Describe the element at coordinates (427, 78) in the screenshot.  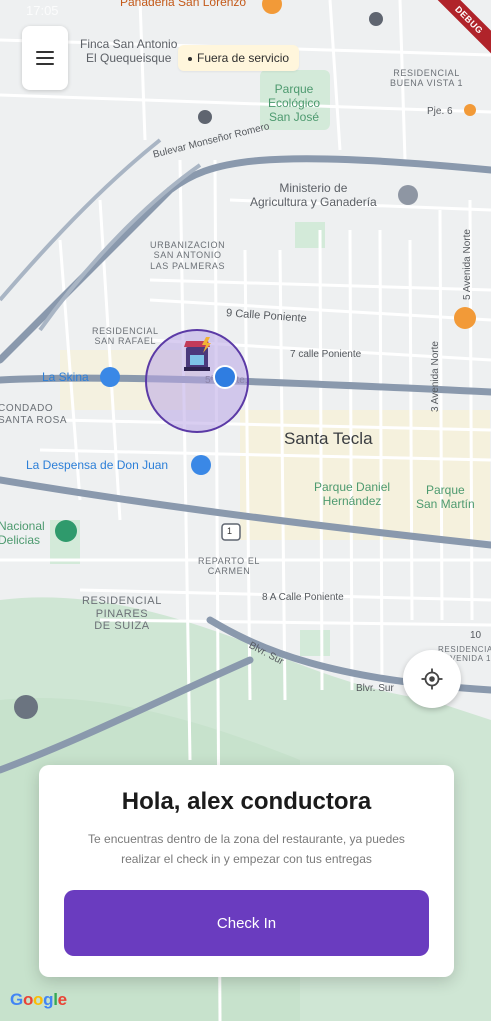
I see `map-label-residencial-buena-vista: RESIDENCIAL BUENA VISTA 1` at that location.